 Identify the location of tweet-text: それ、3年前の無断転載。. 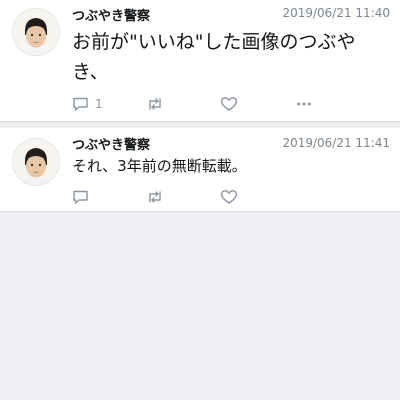
(159, 166).